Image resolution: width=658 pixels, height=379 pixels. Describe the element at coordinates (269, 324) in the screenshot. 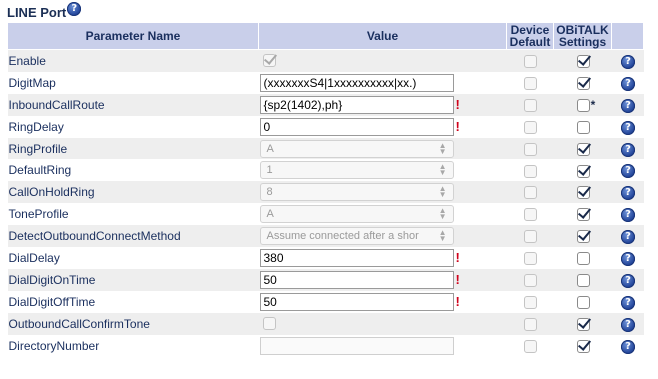

I see `value-checkbox` at that location.